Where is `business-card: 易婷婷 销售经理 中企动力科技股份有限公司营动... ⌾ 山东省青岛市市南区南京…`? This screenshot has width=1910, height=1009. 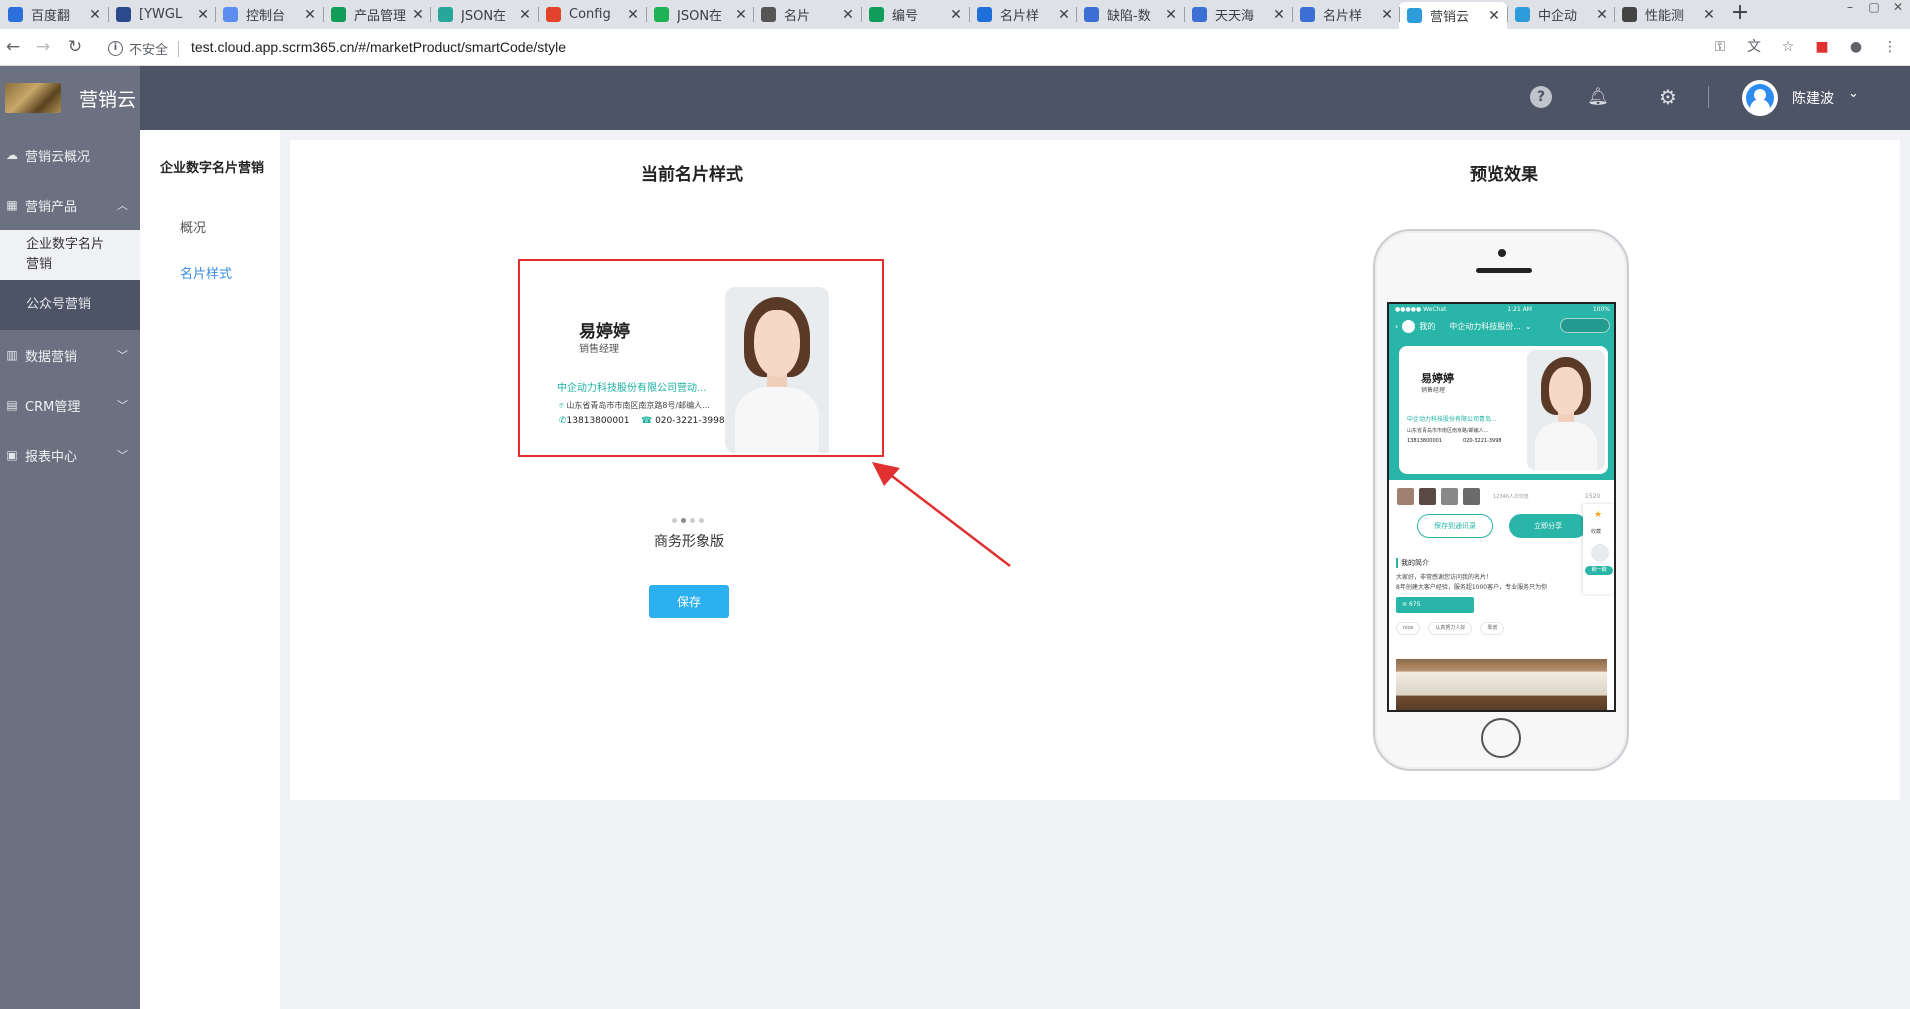
business-card: 易婷婷 销售经理 中企动力科技股份有限公司营动... ⌾ 山东省青岛市市南区南京… is located at coordinates (678, 370).